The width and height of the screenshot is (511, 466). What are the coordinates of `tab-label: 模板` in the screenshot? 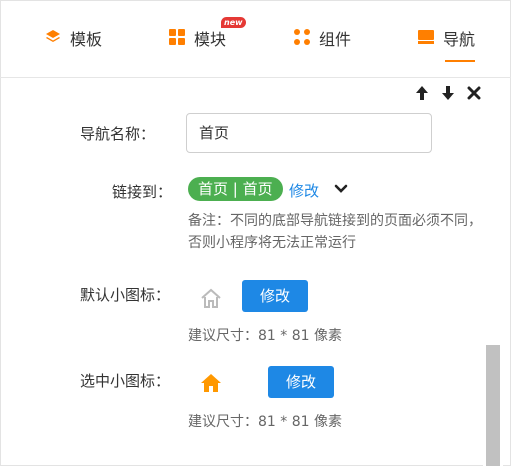 It's located at (86, 39).